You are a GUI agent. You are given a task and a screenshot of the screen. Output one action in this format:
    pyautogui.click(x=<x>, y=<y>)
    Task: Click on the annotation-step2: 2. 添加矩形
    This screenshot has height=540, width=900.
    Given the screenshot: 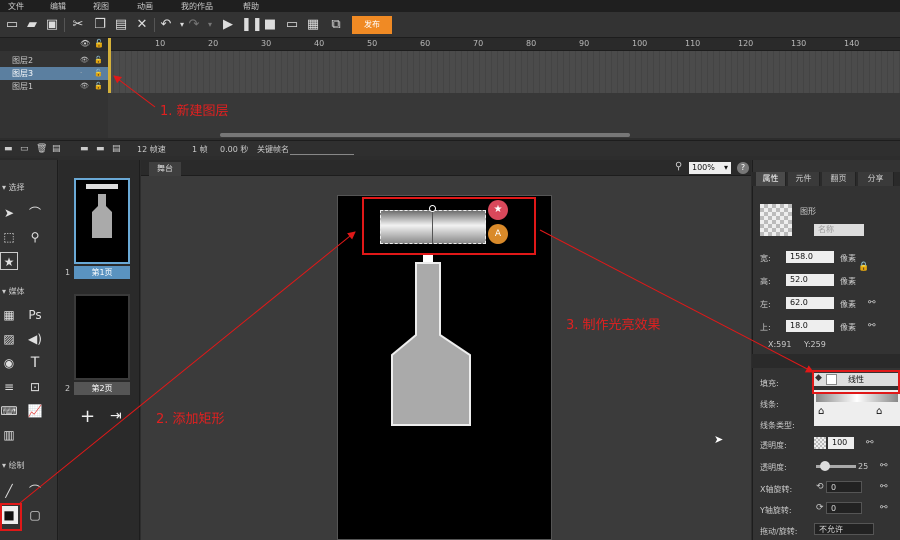 What is the action you would take?
    pyautogui.click(x=190, y=419)
    